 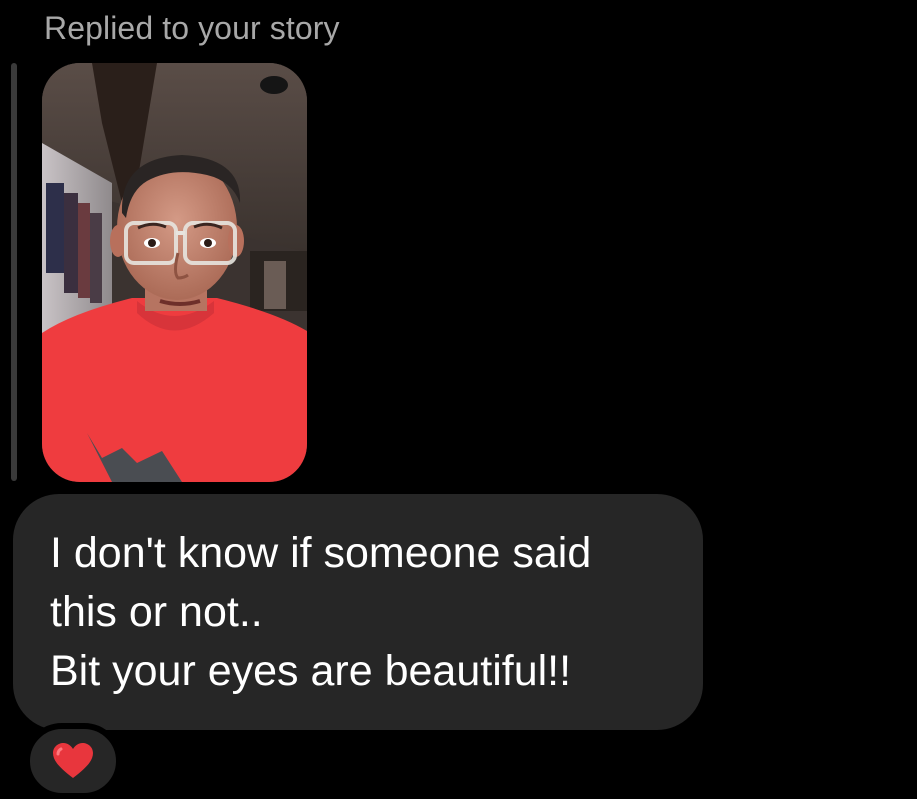 What do you see at coordinates (321, 553) in the screenshot?
I see `message-text-line-1: I don't know if someone said` at bounding box center [321, 553].